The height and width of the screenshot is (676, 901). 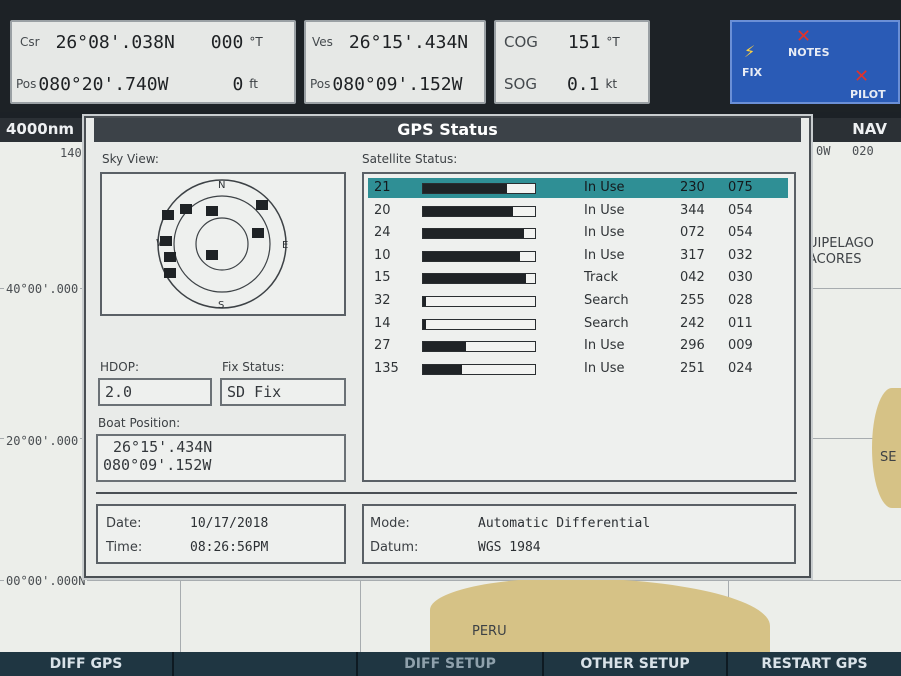 What do you see at coordinates (229, 523) in the screenshot?
I see `date-value: 10/17/2018` at bounding box center [229, 523].